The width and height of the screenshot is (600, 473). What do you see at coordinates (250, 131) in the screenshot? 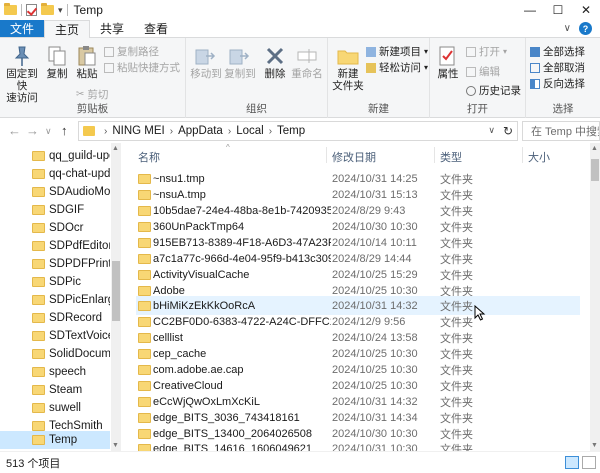
I see `breadcrumb-local: Local` at bounding box center [250, 131].